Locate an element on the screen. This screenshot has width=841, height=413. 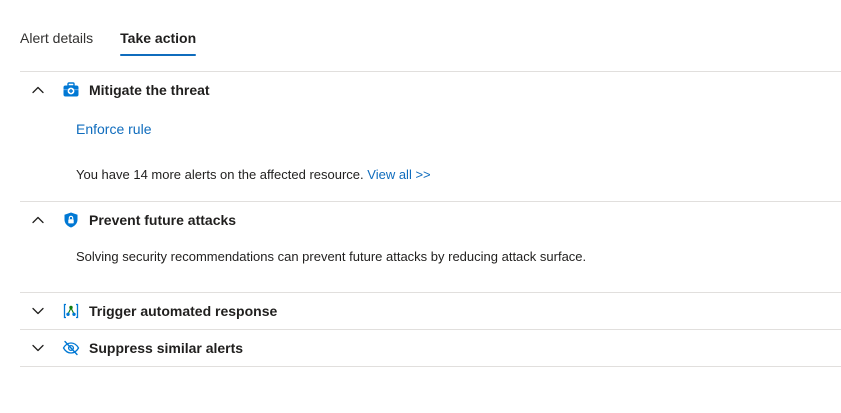
trigger-response-header: Trigger automated response is located at coordinates (430, 311).